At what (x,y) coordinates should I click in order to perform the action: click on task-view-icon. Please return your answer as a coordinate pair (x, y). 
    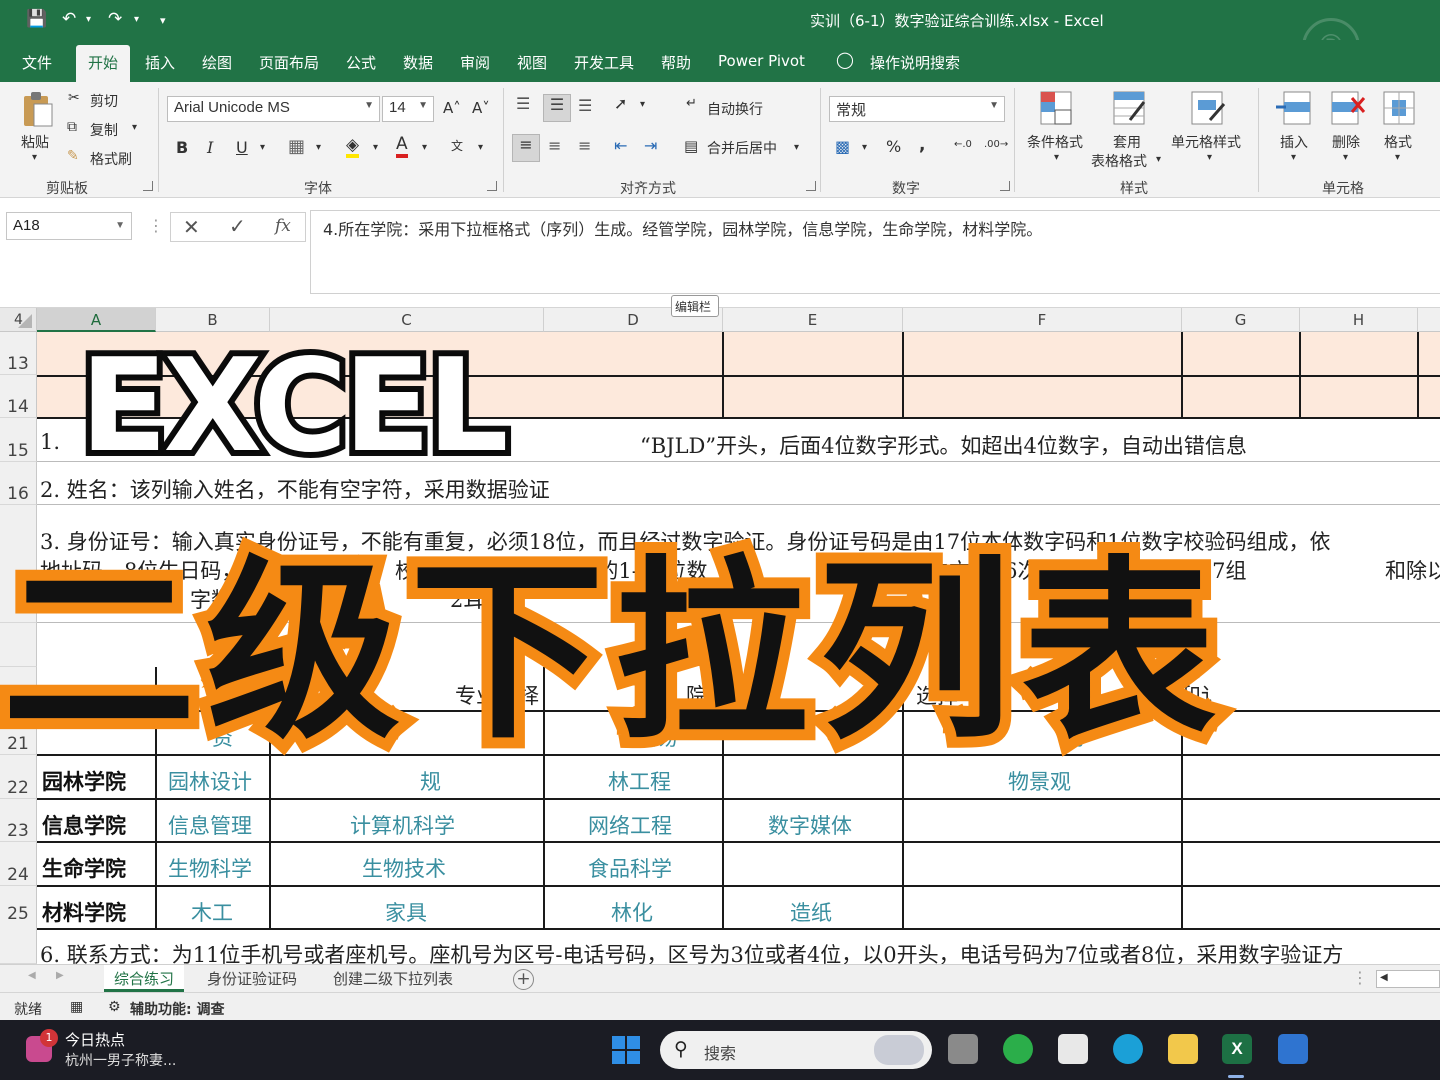
    Looking at the image, I should click on (963, 1049).